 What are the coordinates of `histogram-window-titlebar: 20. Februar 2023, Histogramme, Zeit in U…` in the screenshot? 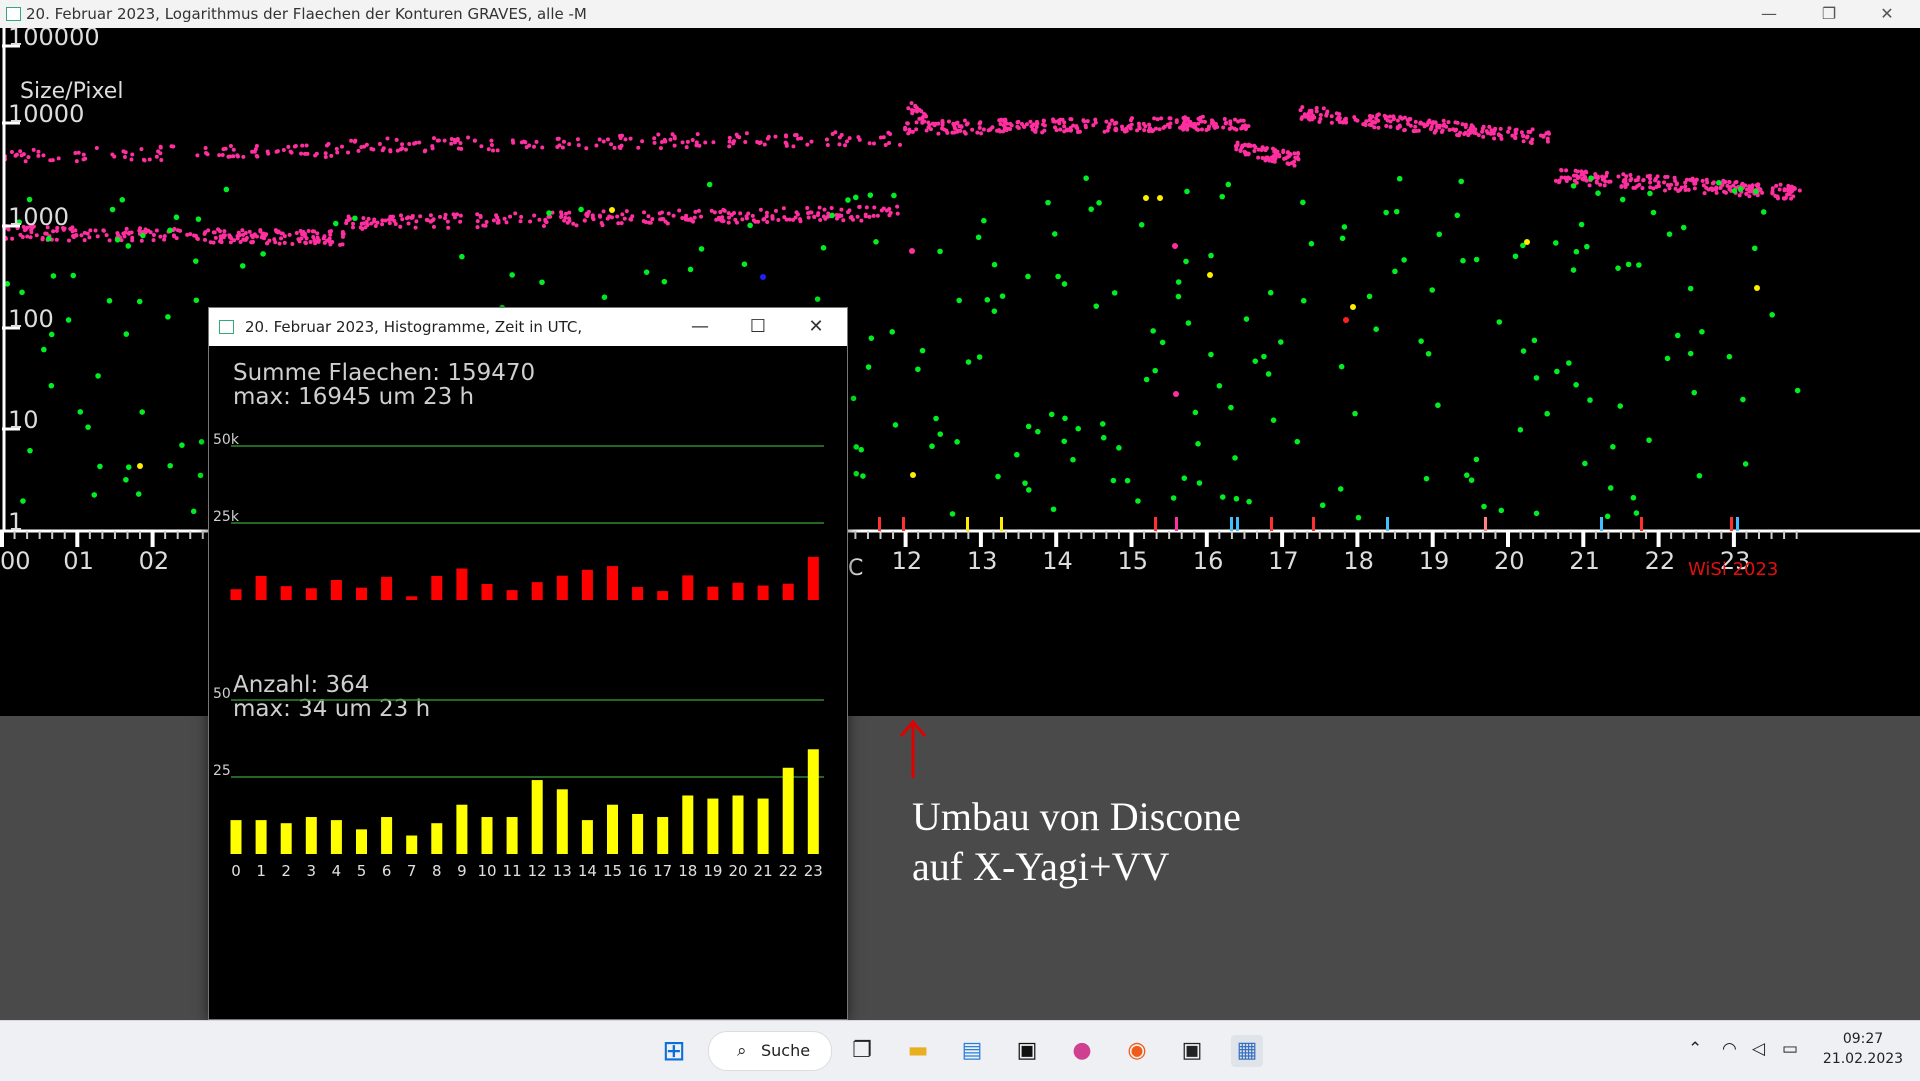 It's located at (528, 327).